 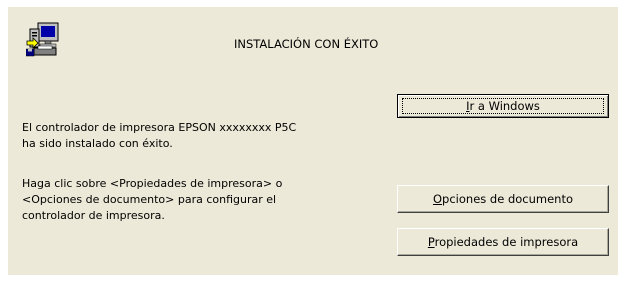 What do you see at coordinates (507, 199) in the screenshot?
I see `document-options-text: pciones de documento` at bounding box center [507, 199].